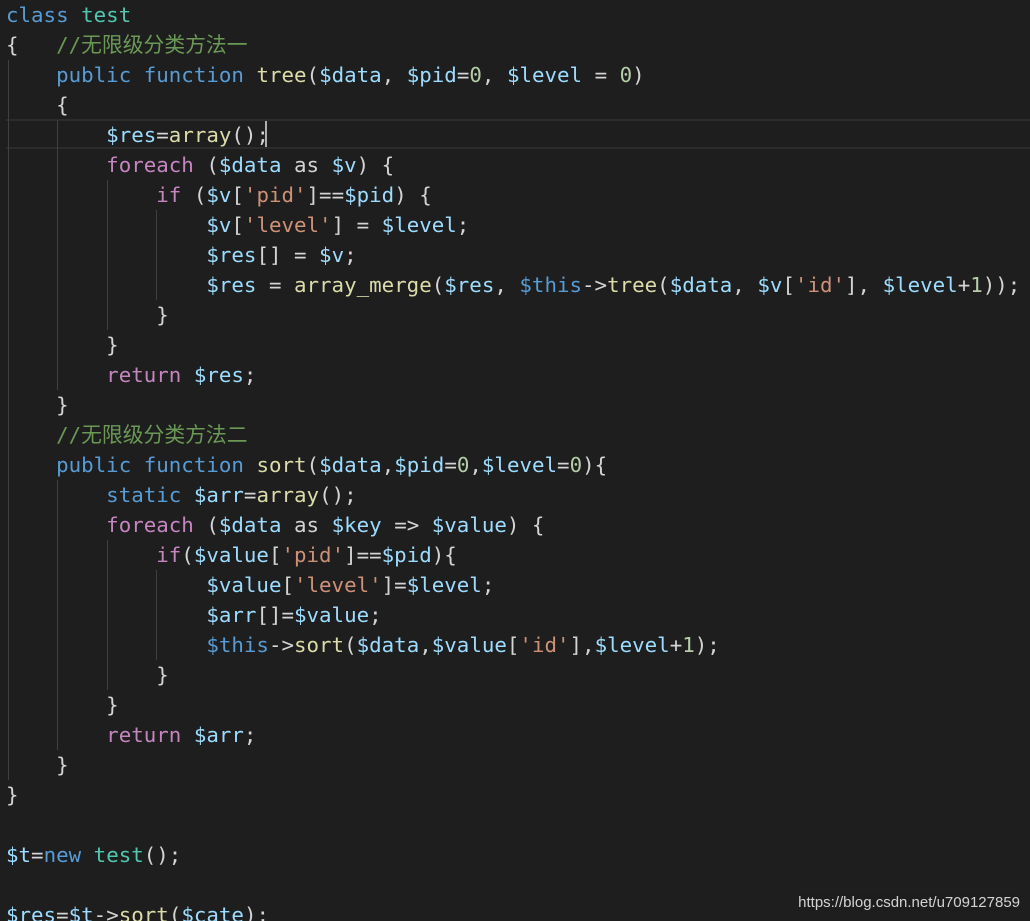  I want to click on code-line: $arr[]=$value;, so click(194, 615).